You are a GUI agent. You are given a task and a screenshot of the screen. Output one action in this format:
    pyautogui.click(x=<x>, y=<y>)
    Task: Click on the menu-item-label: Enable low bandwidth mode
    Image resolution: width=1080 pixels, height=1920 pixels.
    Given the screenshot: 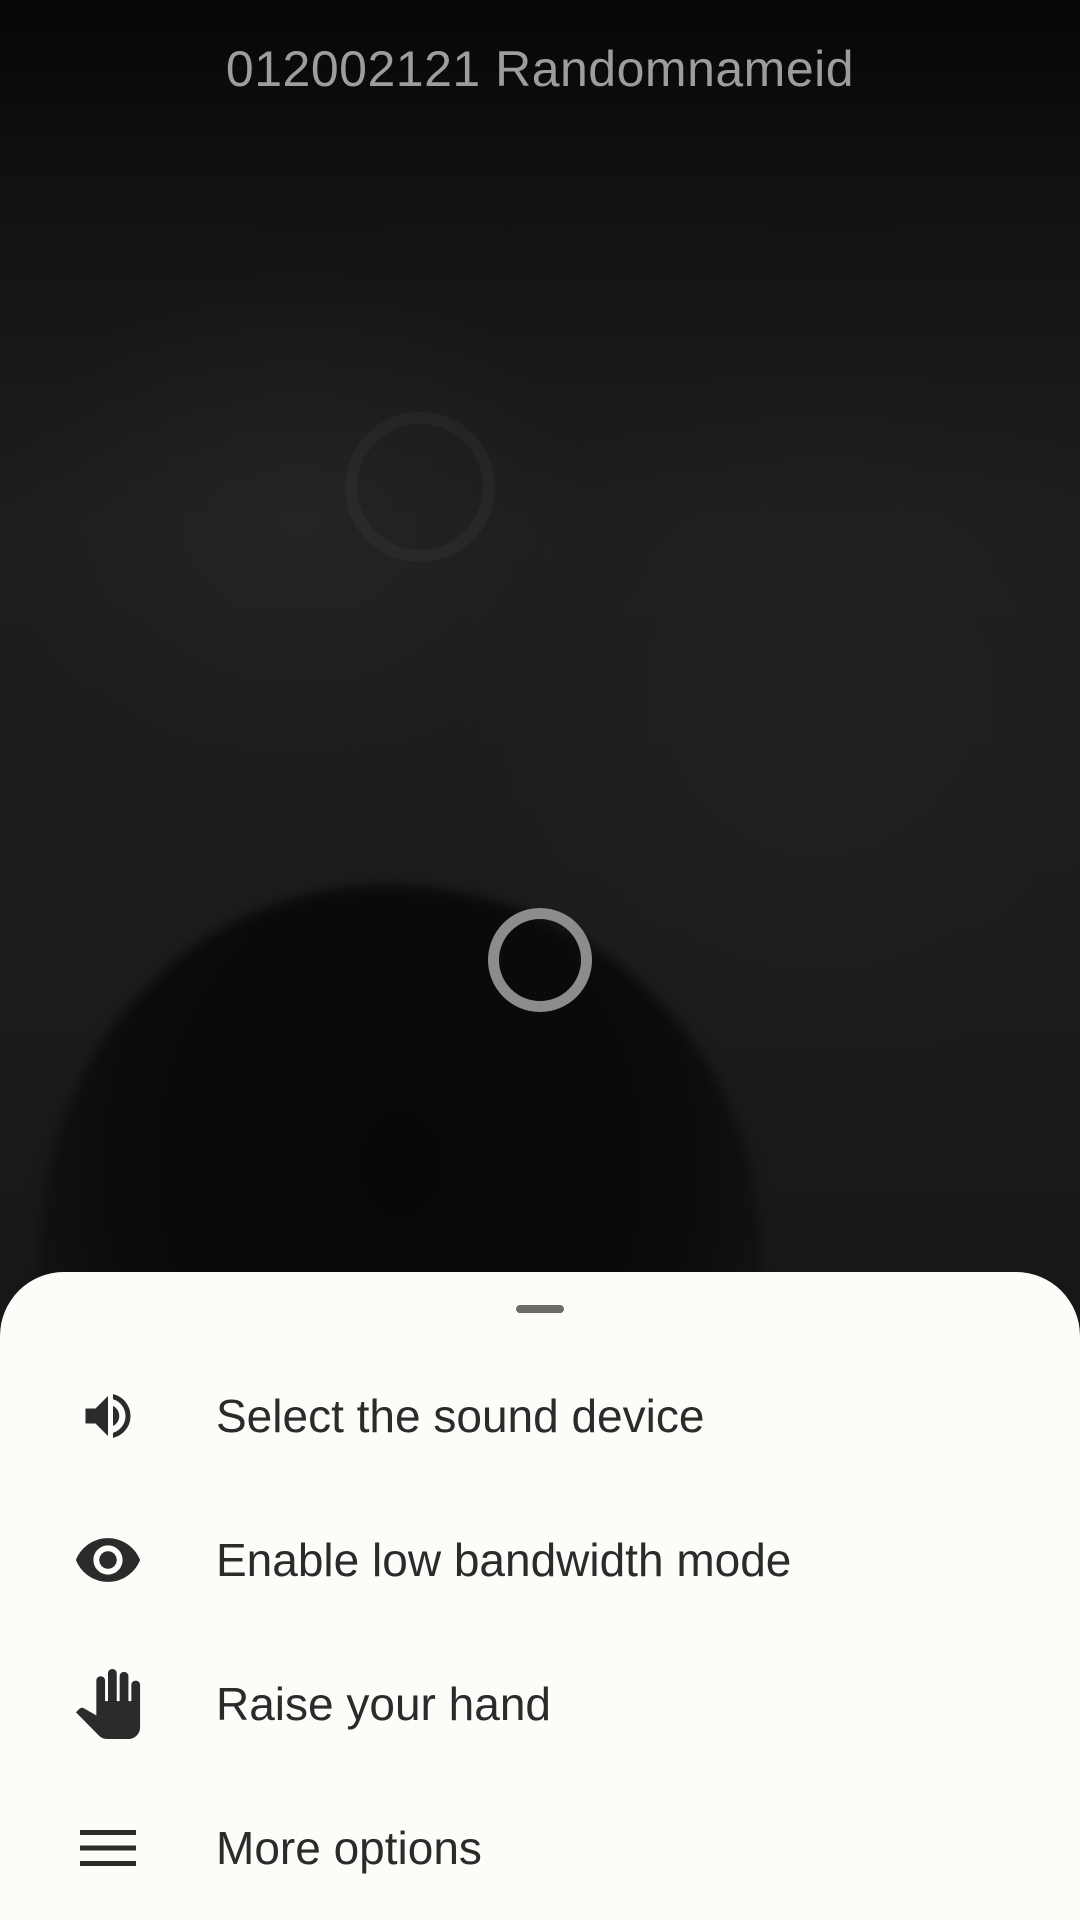 What is the action you would take?
    pyautogui.click(x=504, y=1560)
    